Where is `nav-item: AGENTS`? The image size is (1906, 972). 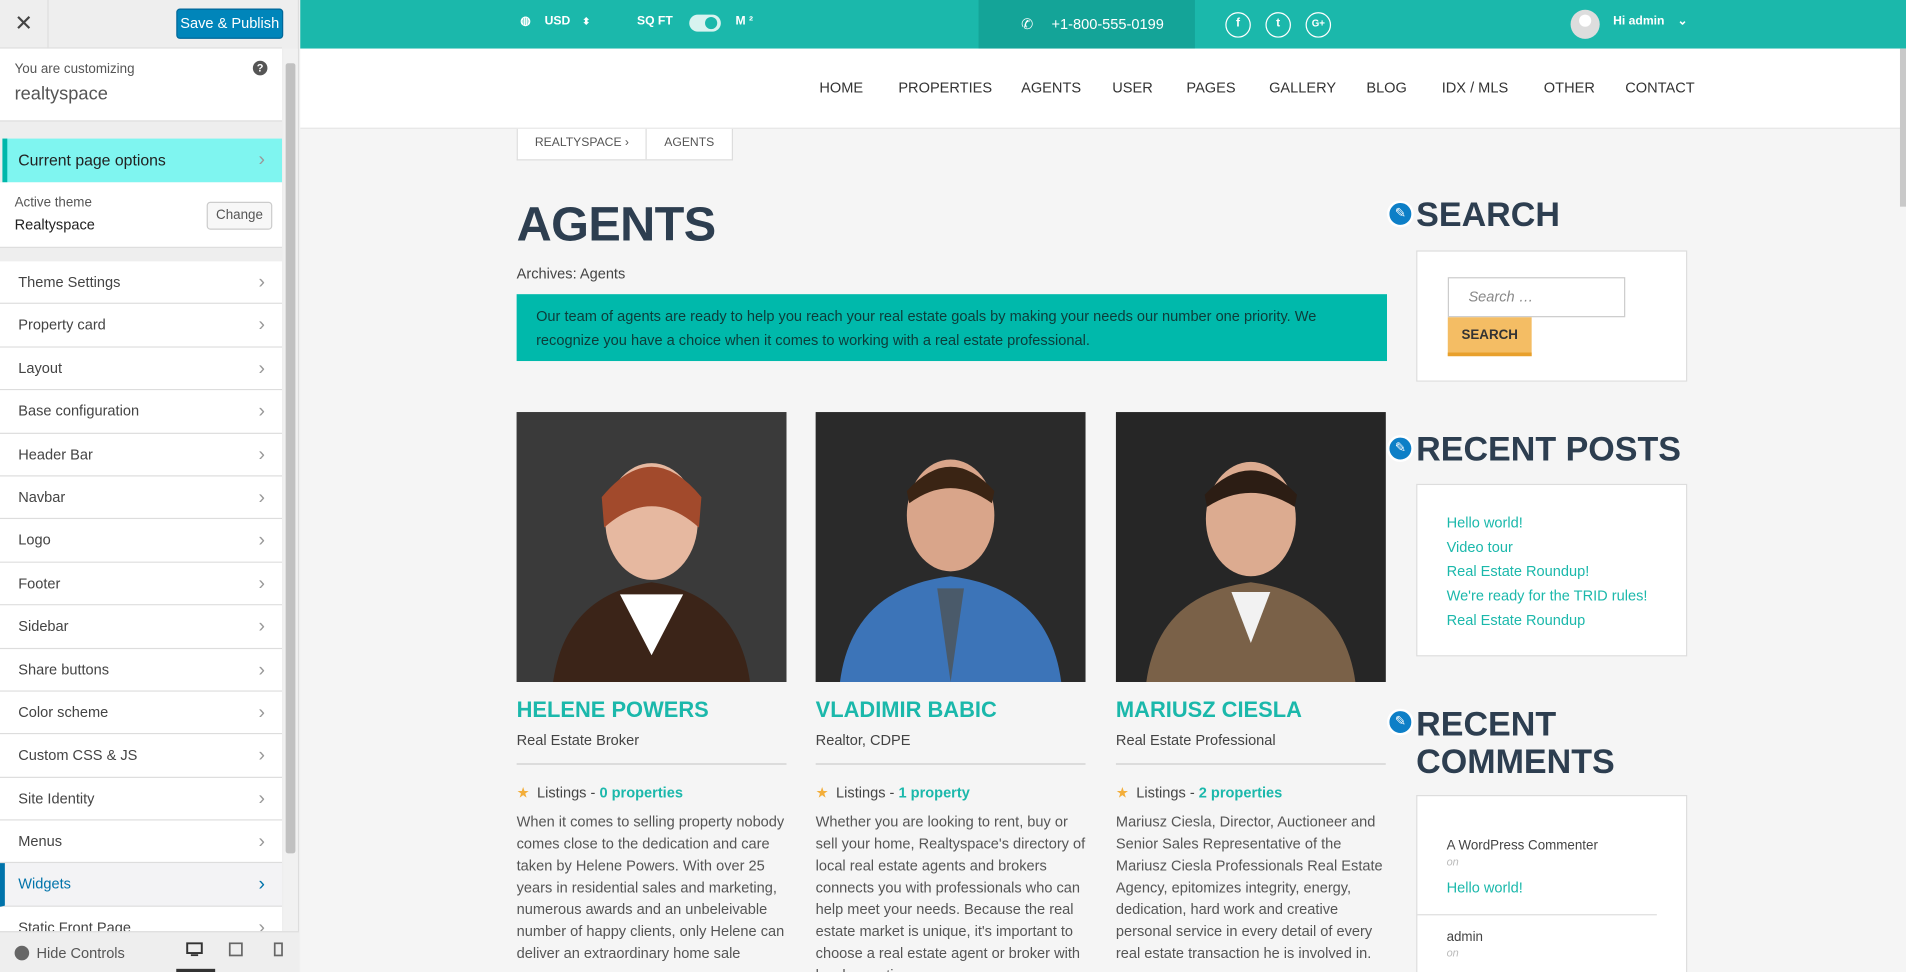
nav-item: AGENTS is located at coordinates (1051, 87).